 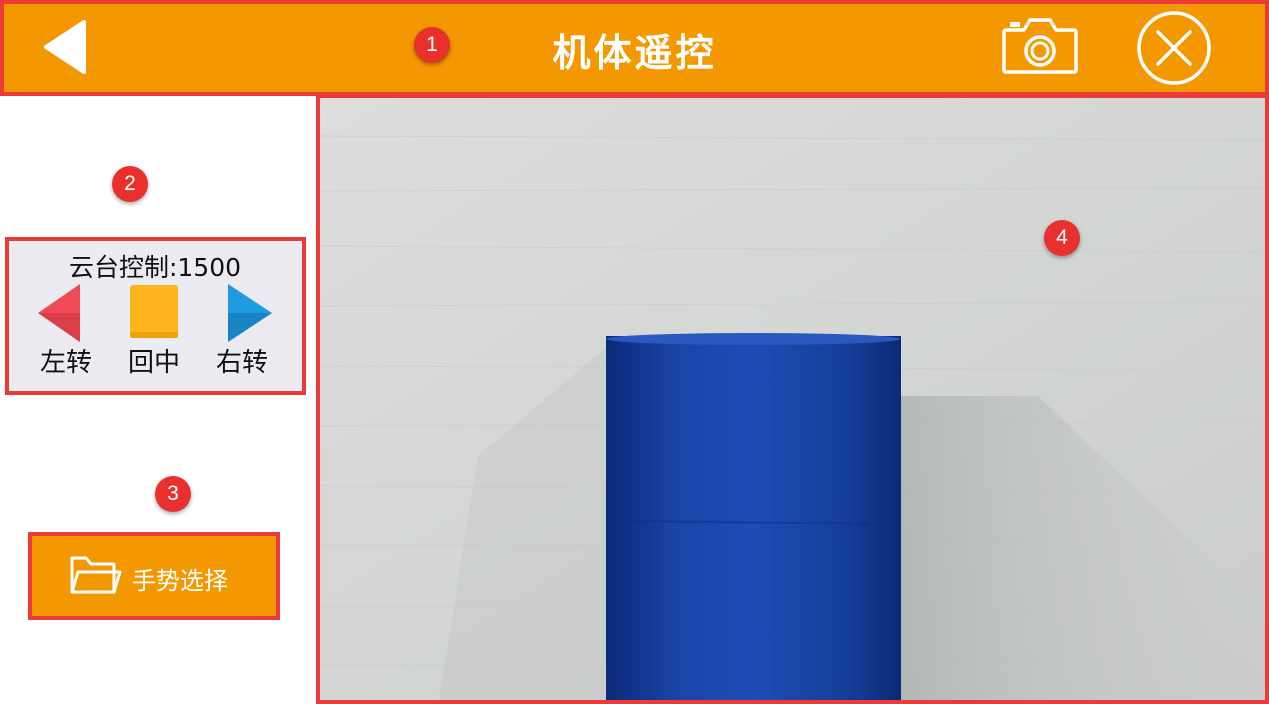 I want to click on center-label: 回中, so click(x=153, y=363).